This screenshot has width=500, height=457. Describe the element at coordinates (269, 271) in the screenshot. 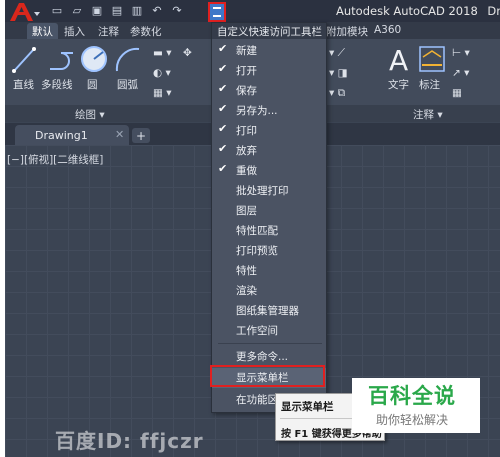

I see `menu-item-properties: 特性` at that location.